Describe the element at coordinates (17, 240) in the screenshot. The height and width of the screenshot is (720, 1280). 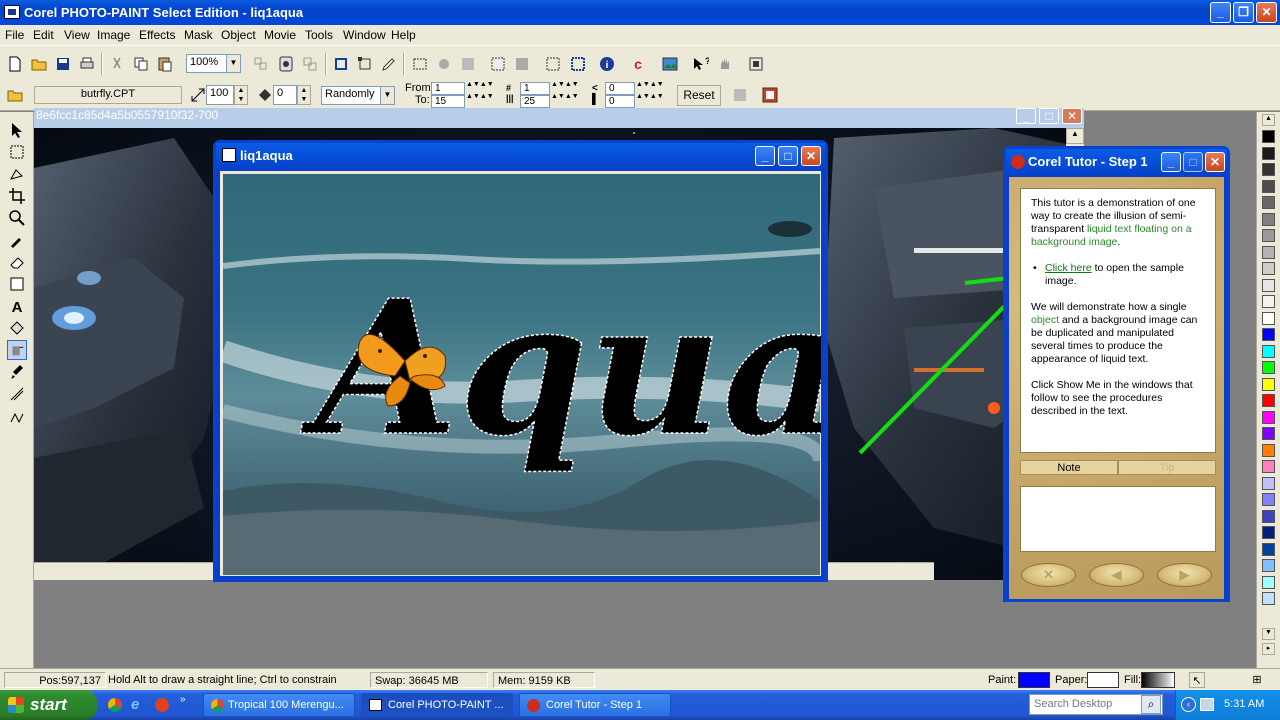
I see `eyedropper-tool-icon` at that location.